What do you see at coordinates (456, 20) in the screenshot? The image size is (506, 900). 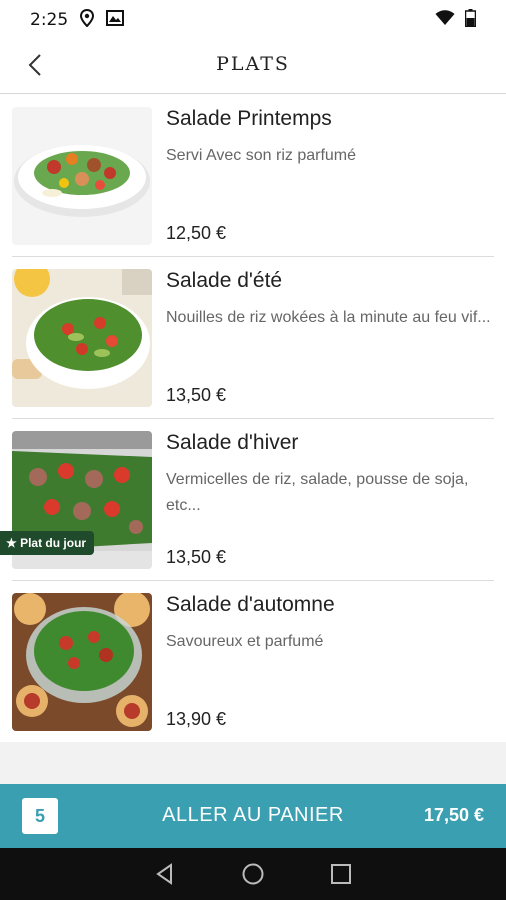 I see `status-right` at bounding box center [456, 20].